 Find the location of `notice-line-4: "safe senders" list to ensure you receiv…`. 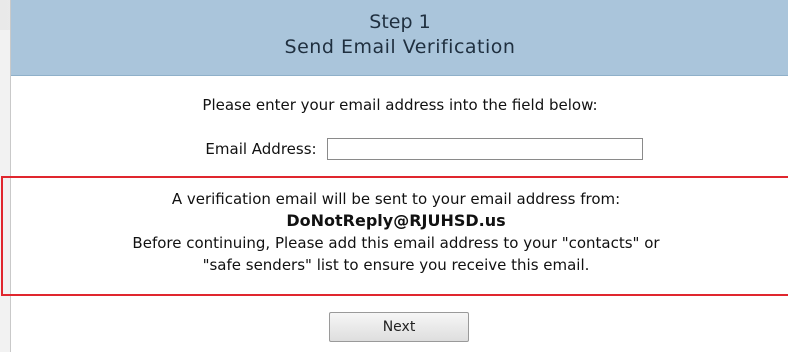

notice-line-4: "safe senders" list to ensure you receiv… is located at coordinates (396, 265).